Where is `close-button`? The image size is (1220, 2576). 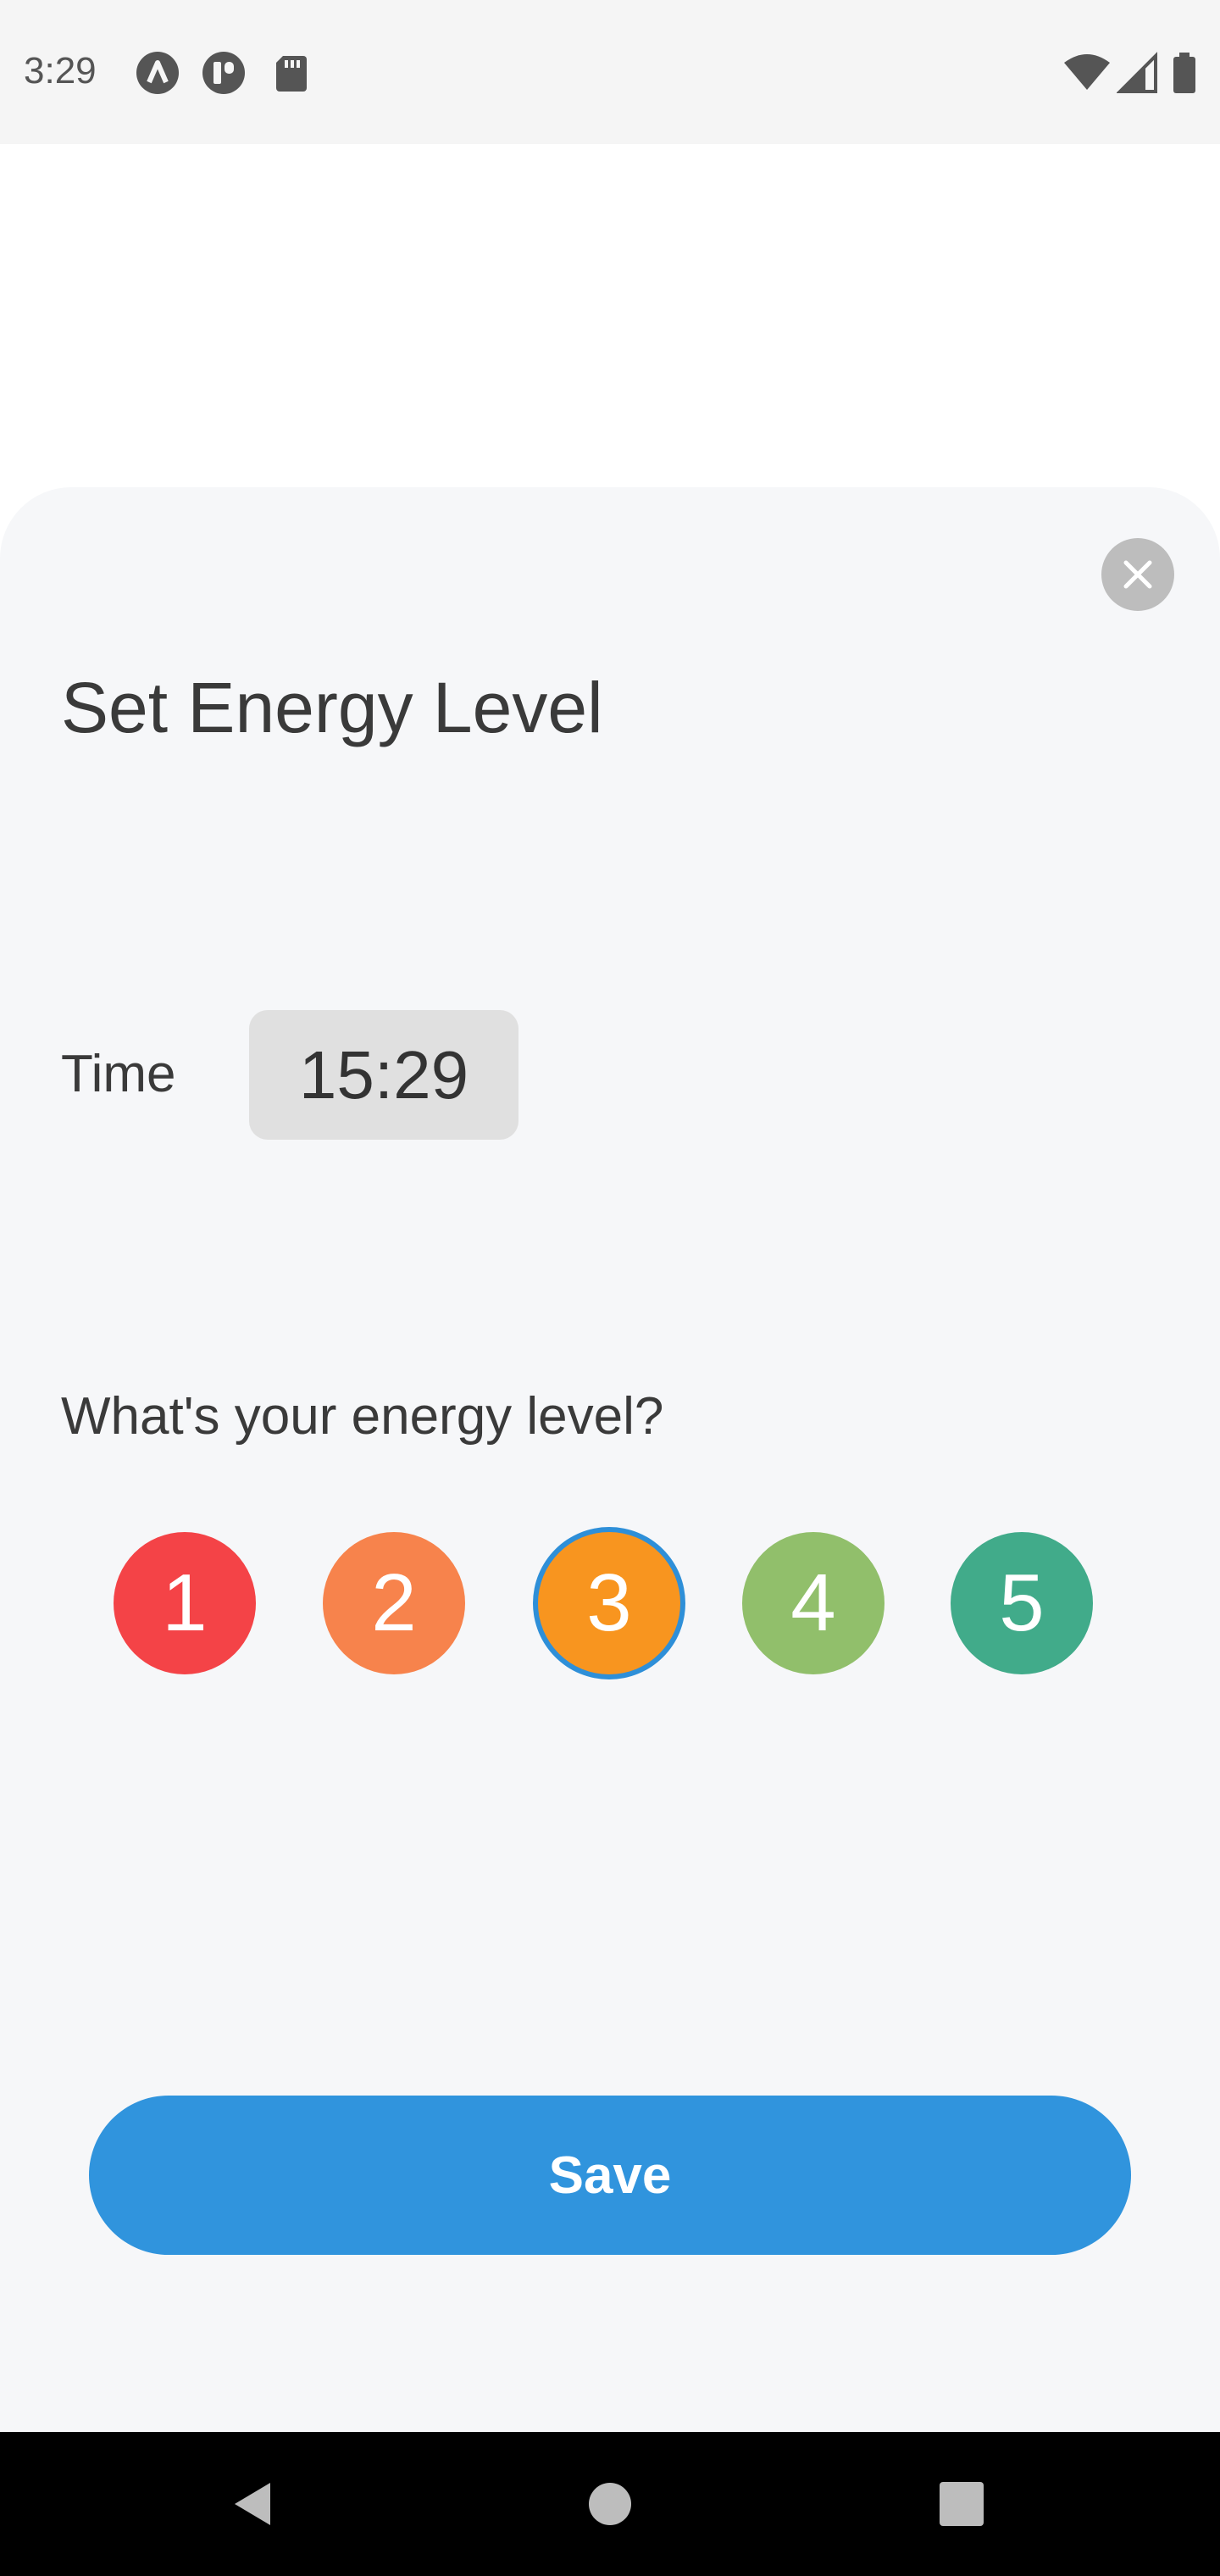
close-button is located at coordinates (1137, 574).